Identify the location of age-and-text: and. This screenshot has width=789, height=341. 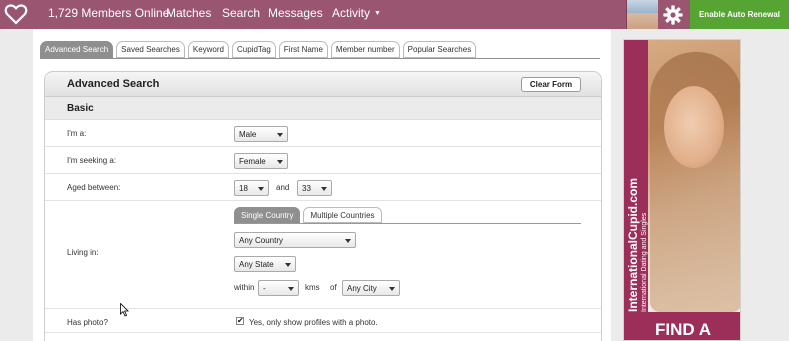
(283, 187).